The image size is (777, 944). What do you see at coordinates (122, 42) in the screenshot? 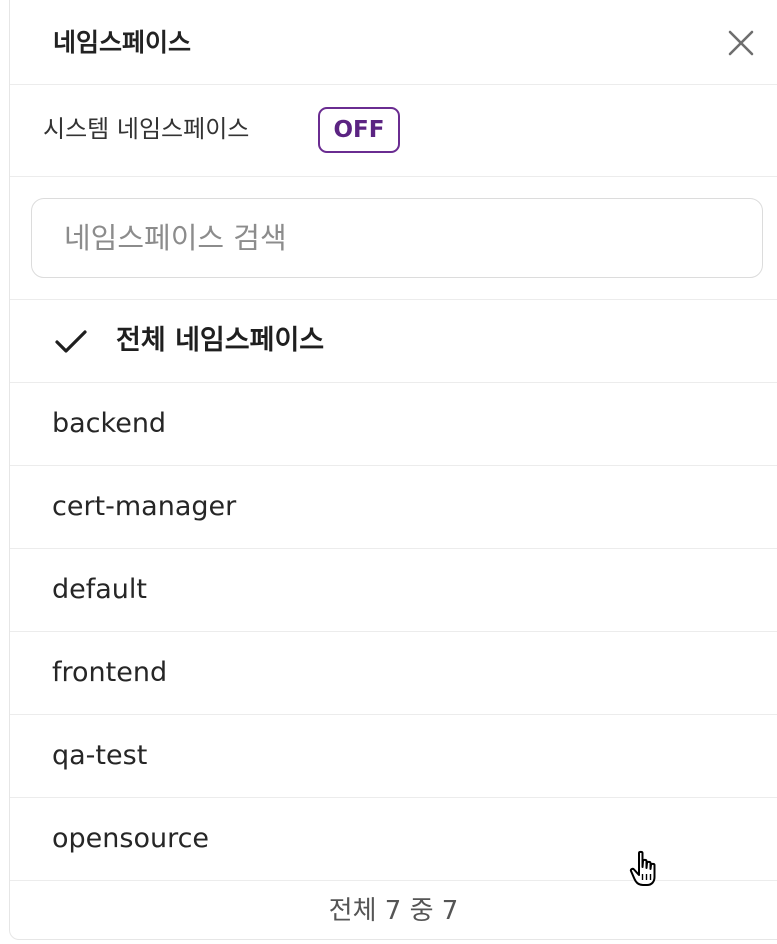
I see `panel-title: 네임스페이스` at bounding box center [122, 42].